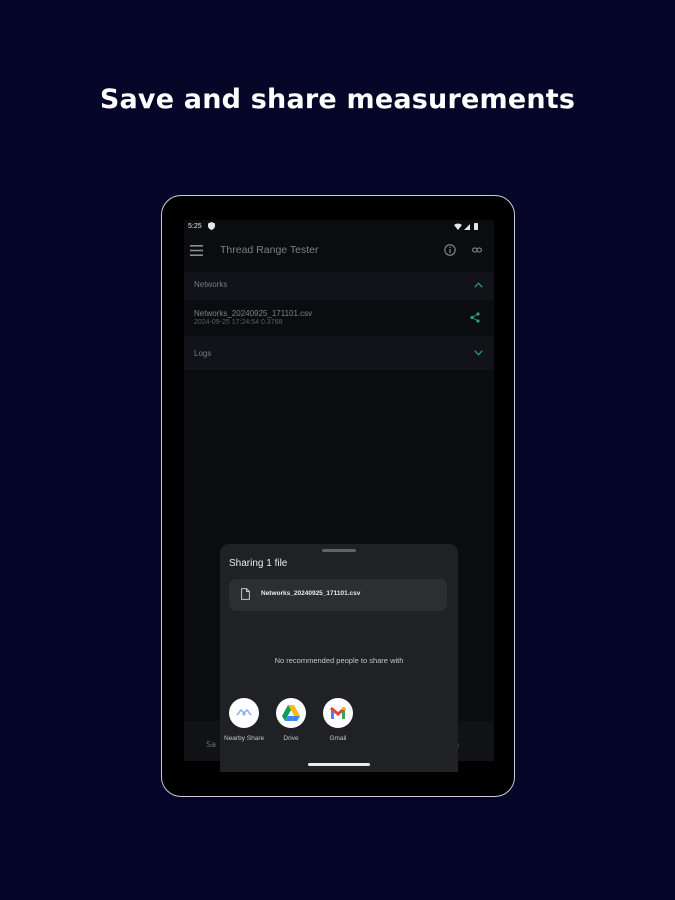 The height and width of the screenshot is (900, 675). I want to click on share-target-gmail: Gmail, so click(338, 720).